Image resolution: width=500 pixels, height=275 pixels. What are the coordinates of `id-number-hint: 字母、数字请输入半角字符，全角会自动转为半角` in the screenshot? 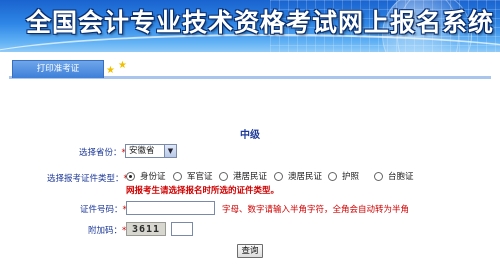 It's located at (316, 210).